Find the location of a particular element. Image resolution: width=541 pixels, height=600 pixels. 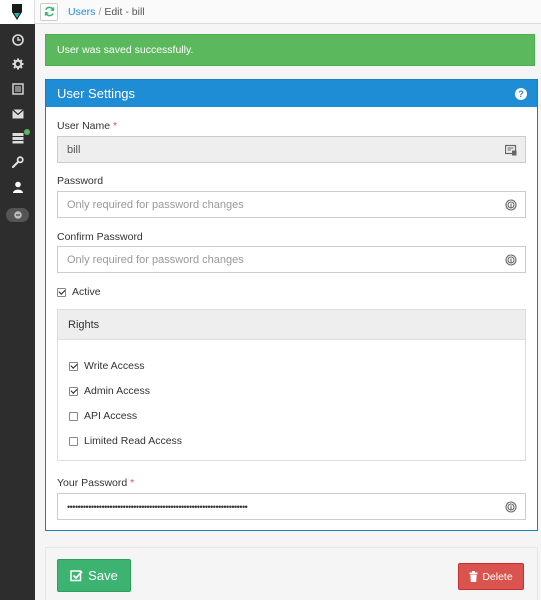

admin-access-row: Admin Access is located at coordinates (109, 391).